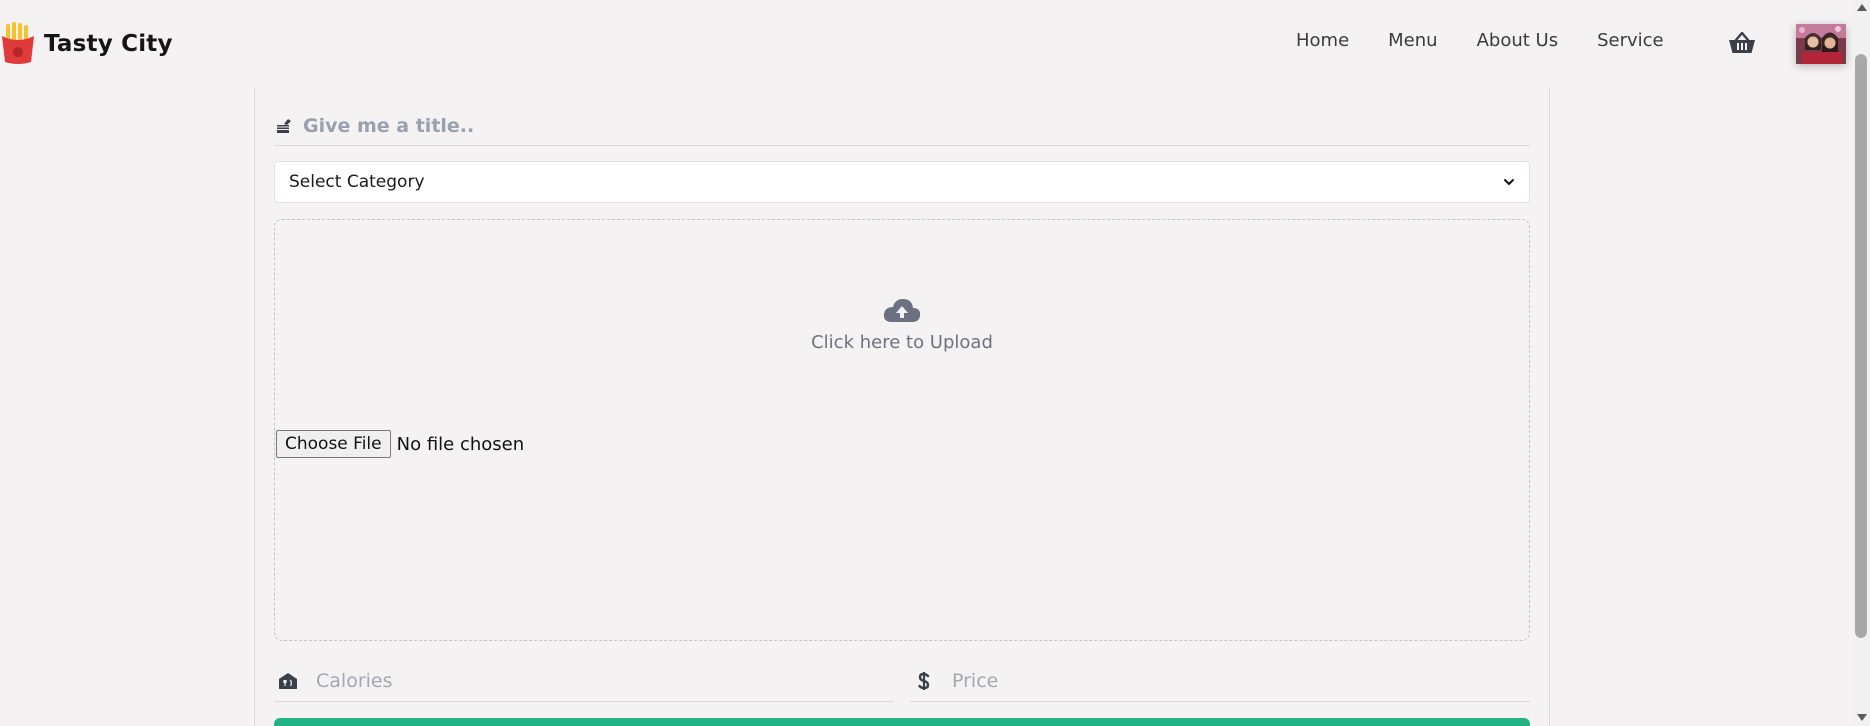 The width and height of the screenshot is (1870, 726). I want to click on upload-prompt: Click here to Upload, so click(902, 324).